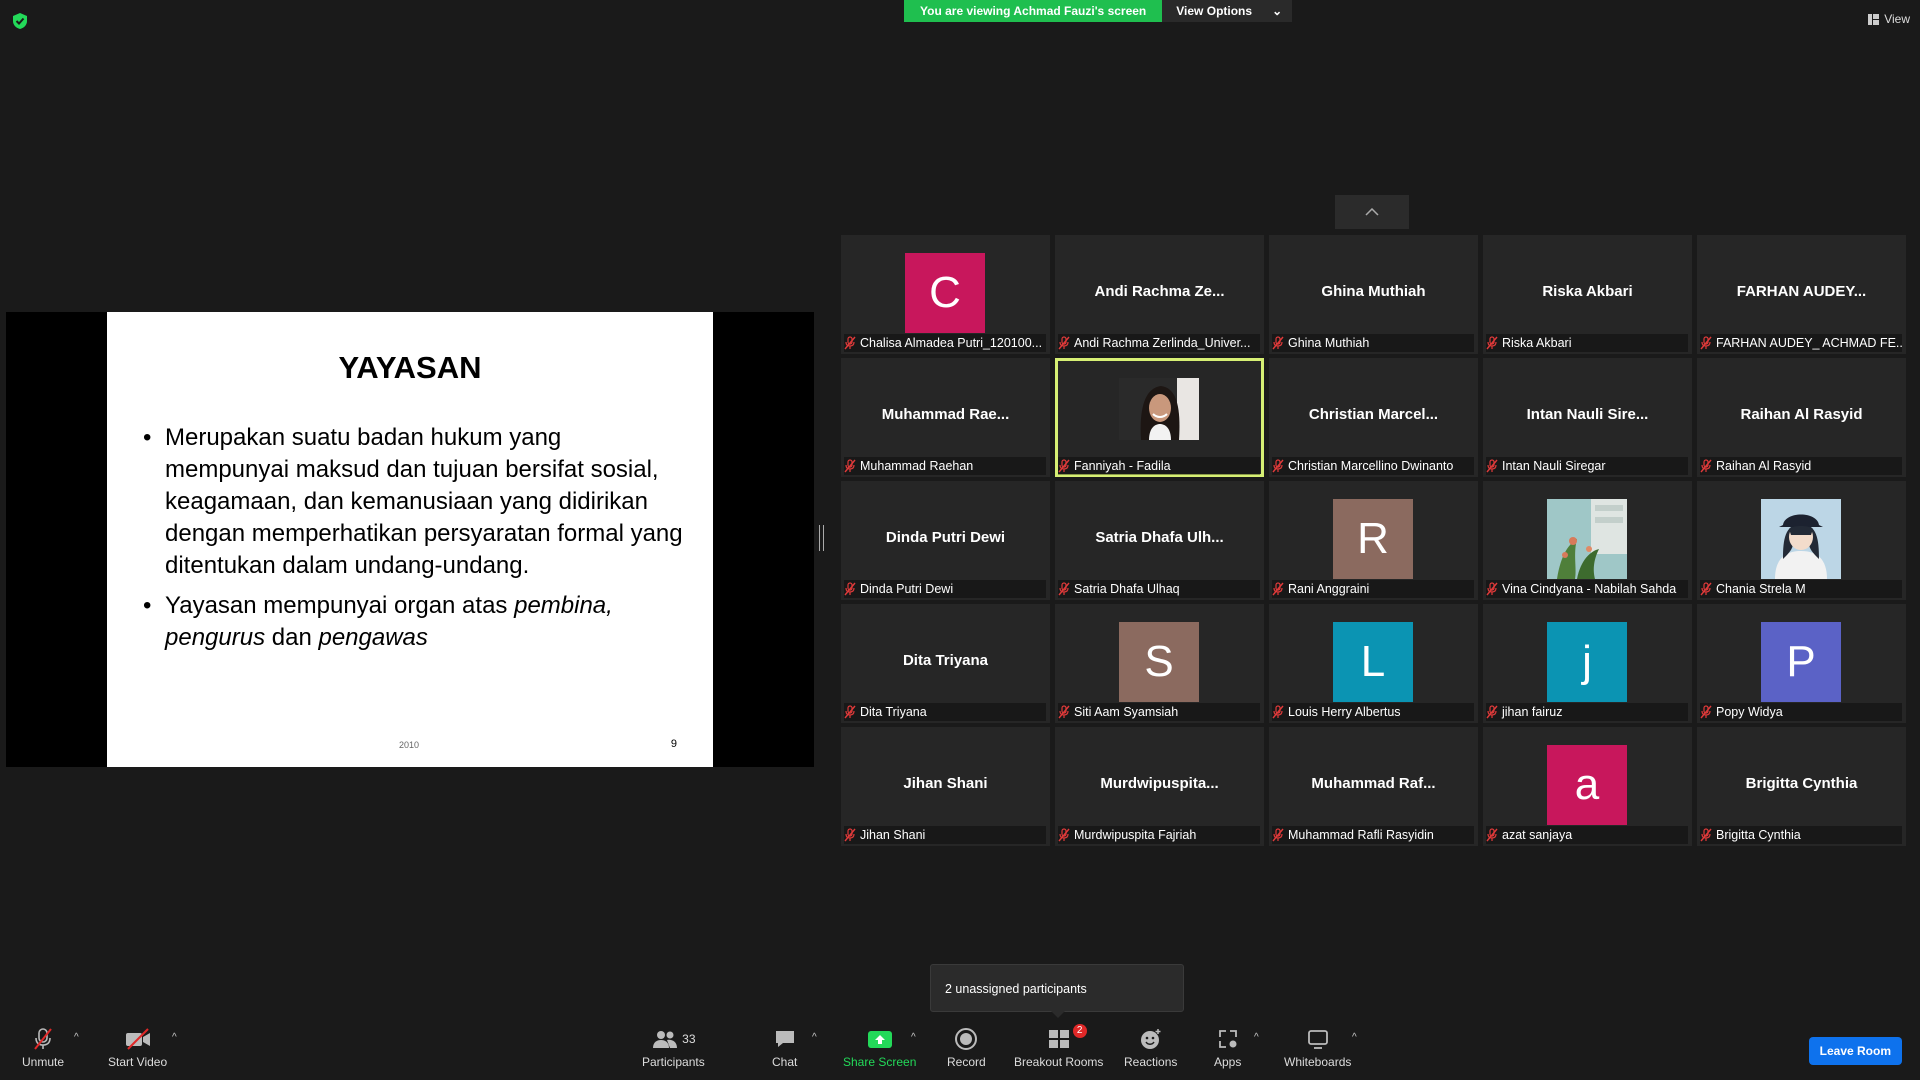  Describe the element at coordinates (1256, 1037) in the screenshot. I see `apps-options-caret-icon: ^` at that location.